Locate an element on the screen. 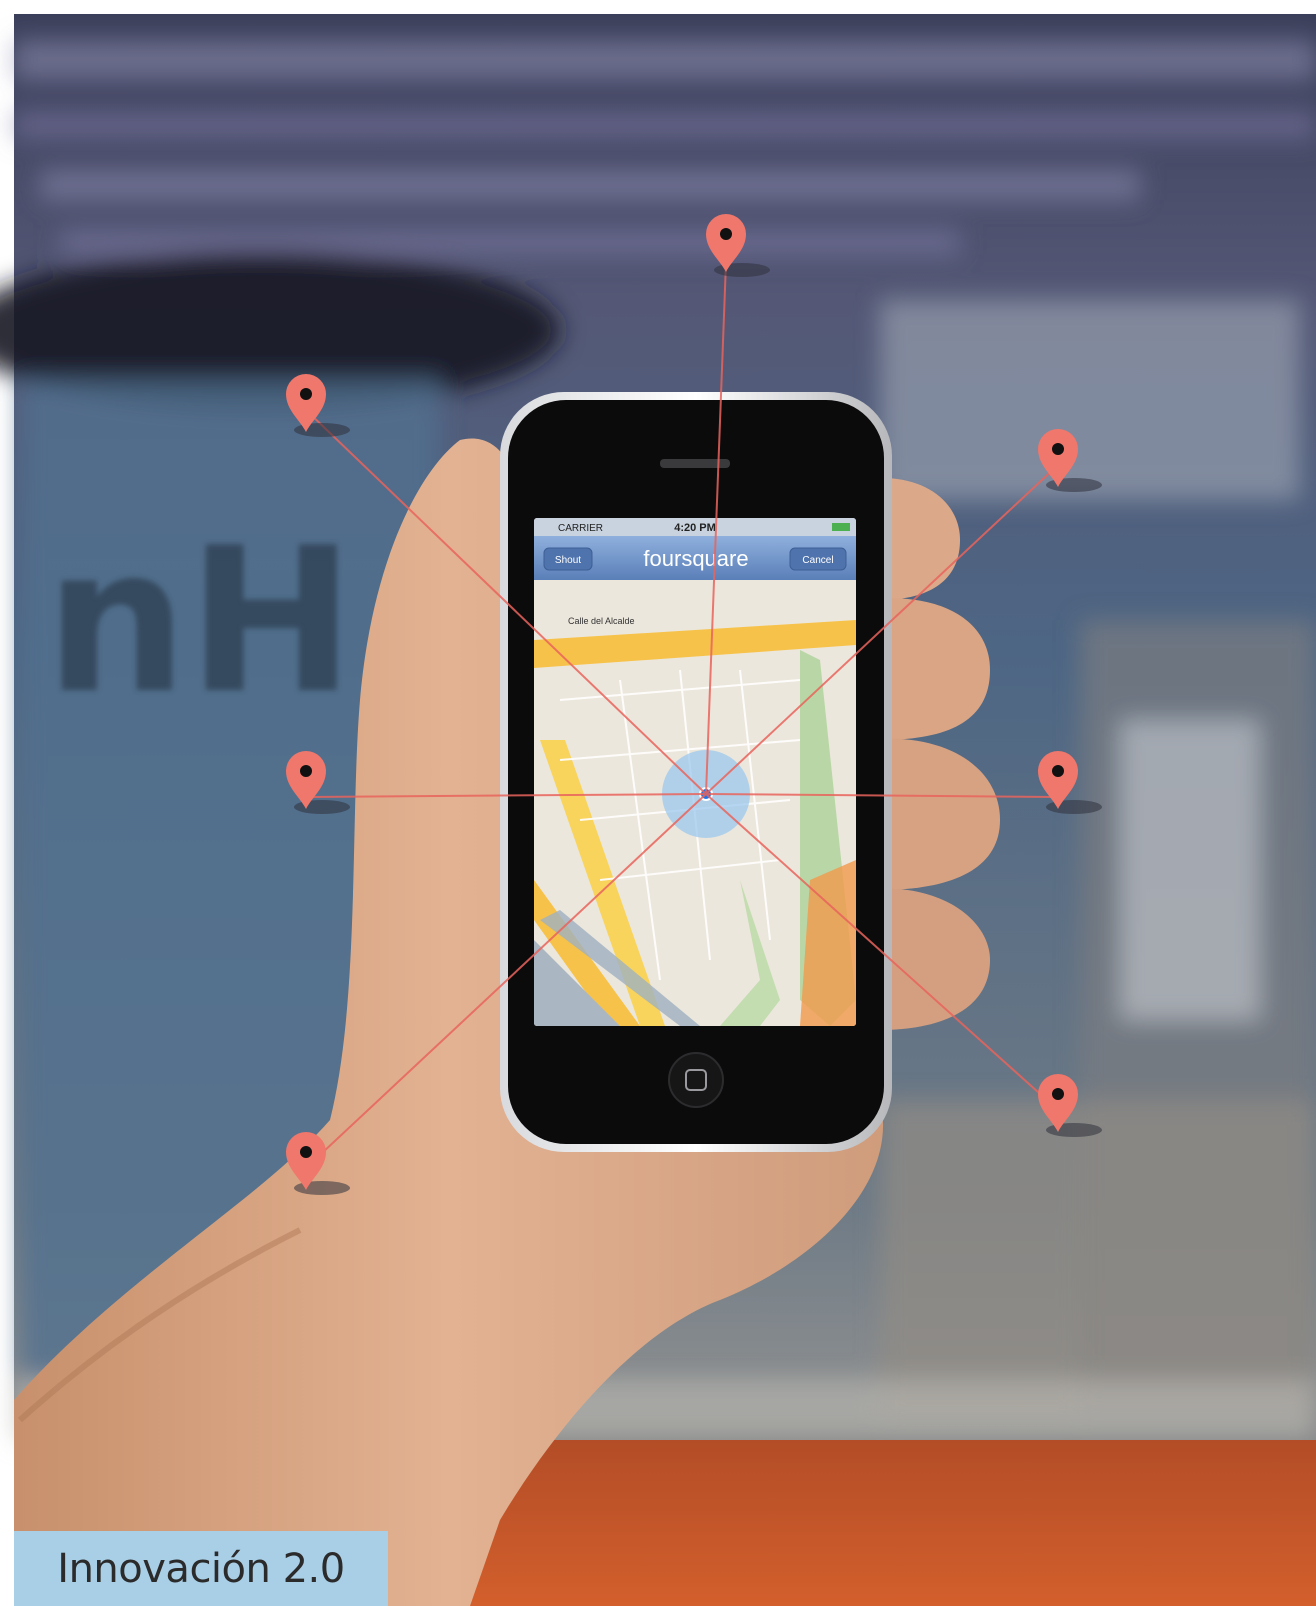 This screenshot has width=1316, height=1606. app-title: foursquare is located at coordinates (695, 558).